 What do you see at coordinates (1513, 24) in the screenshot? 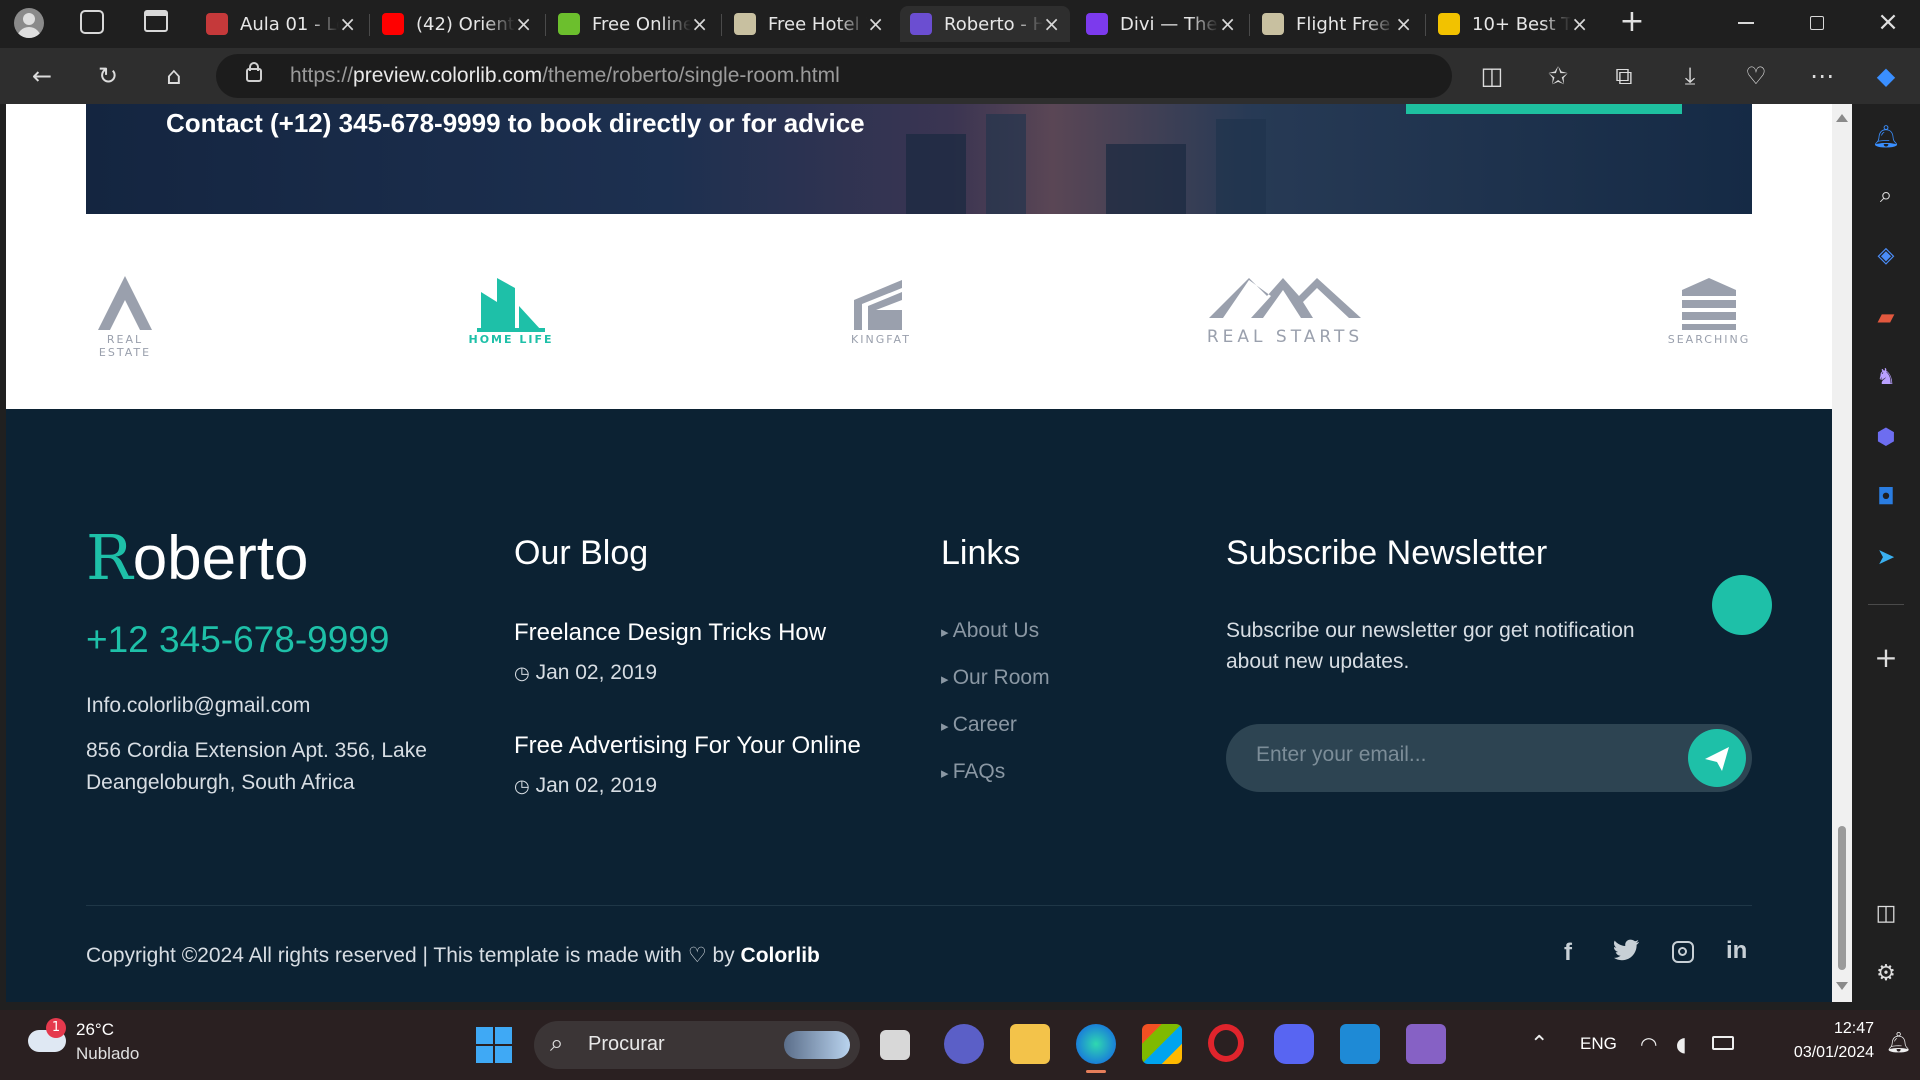
I see `tab-8: 10+ Best Templates×` at bounding box center [1513, 24].